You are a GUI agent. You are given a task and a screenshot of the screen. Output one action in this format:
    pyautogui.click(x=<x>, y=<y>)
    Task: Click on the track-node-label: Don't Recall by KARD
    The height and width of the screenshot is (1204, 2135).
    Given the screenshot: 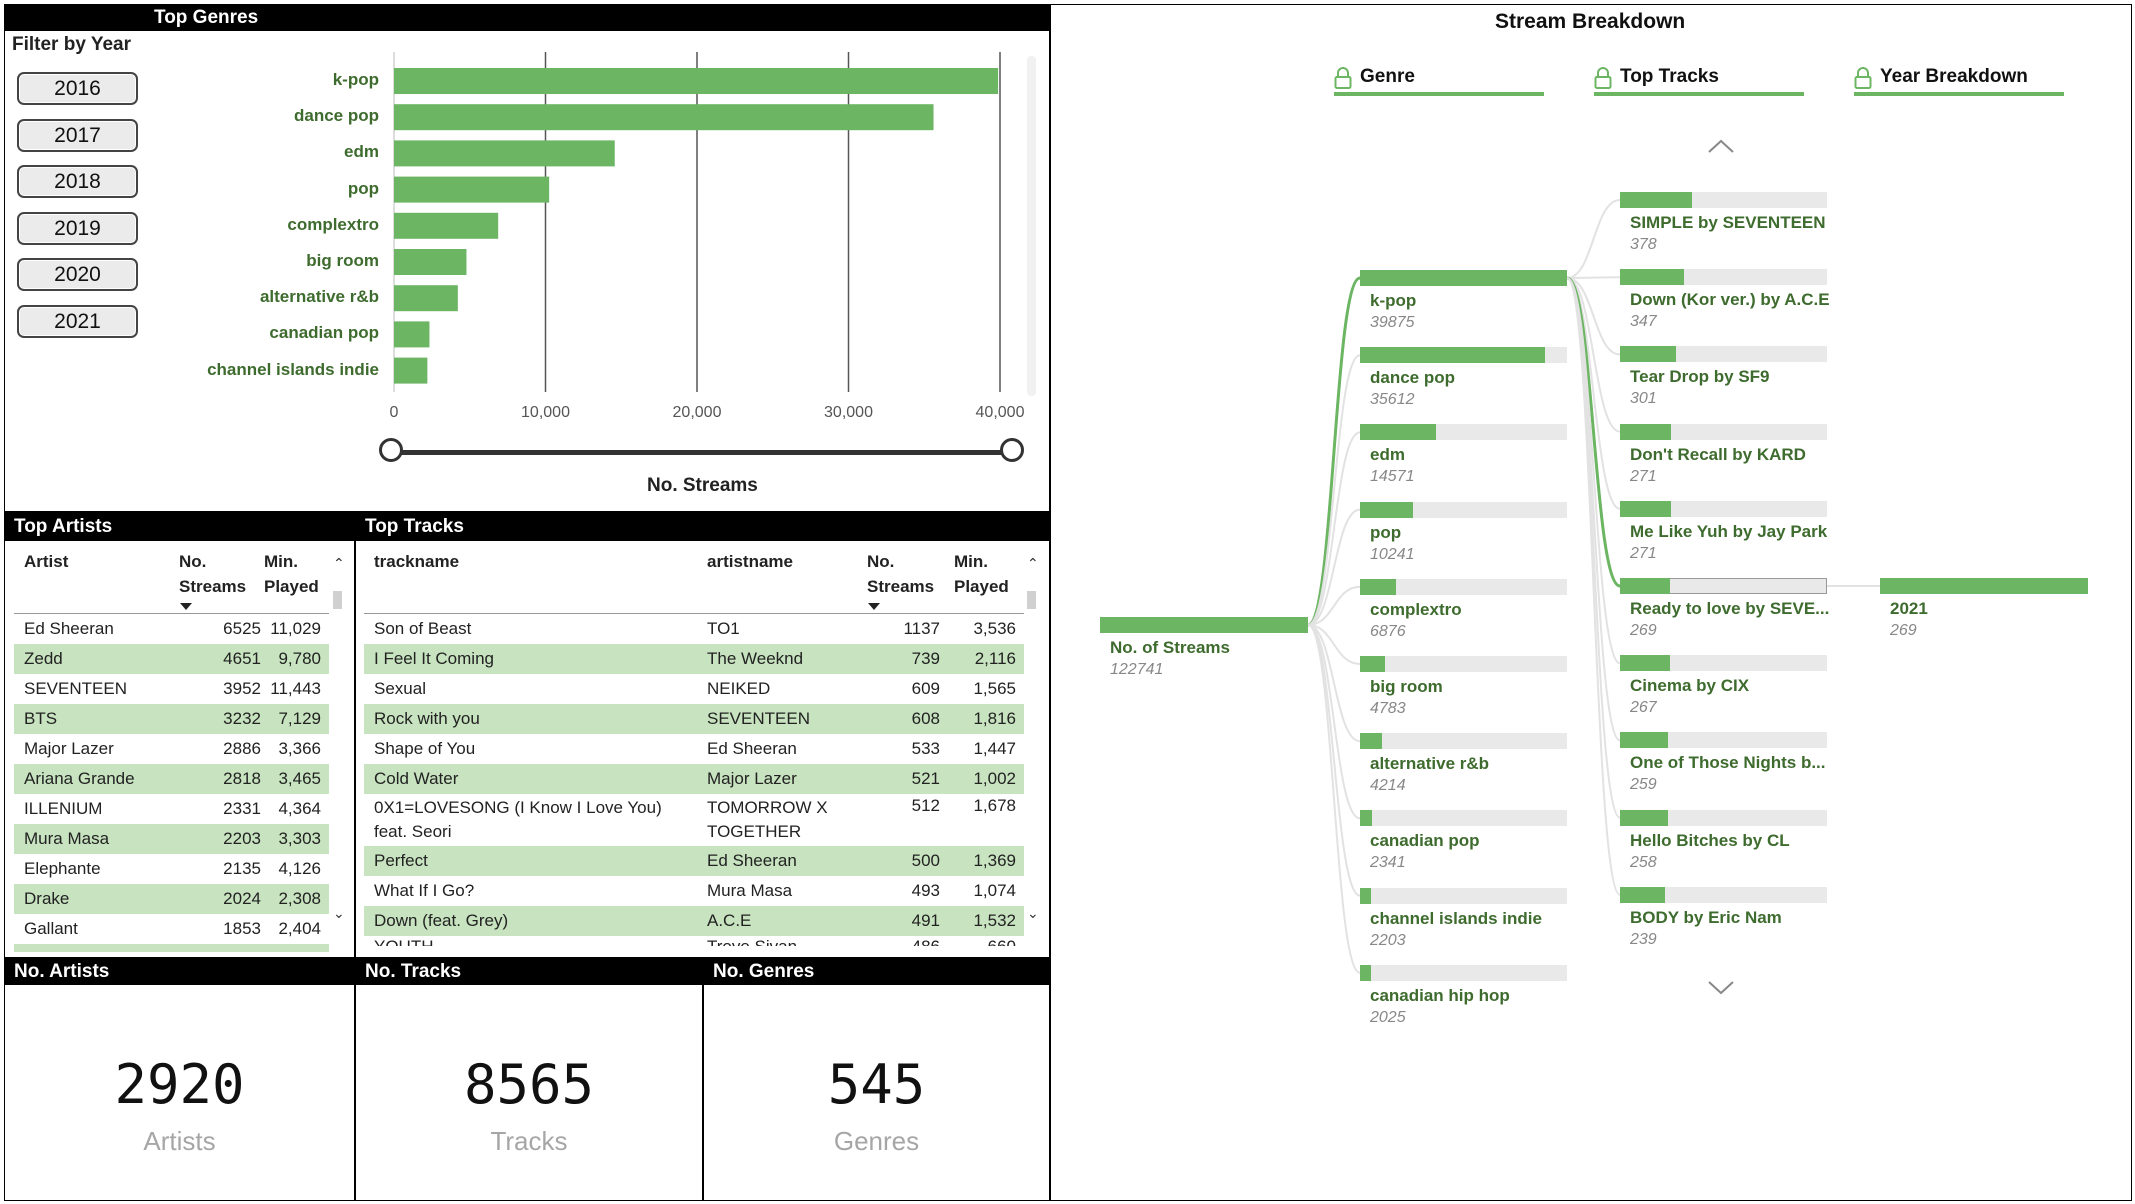 What is the action you would take?
    pyautogui.click(x=1718, y=454)
    